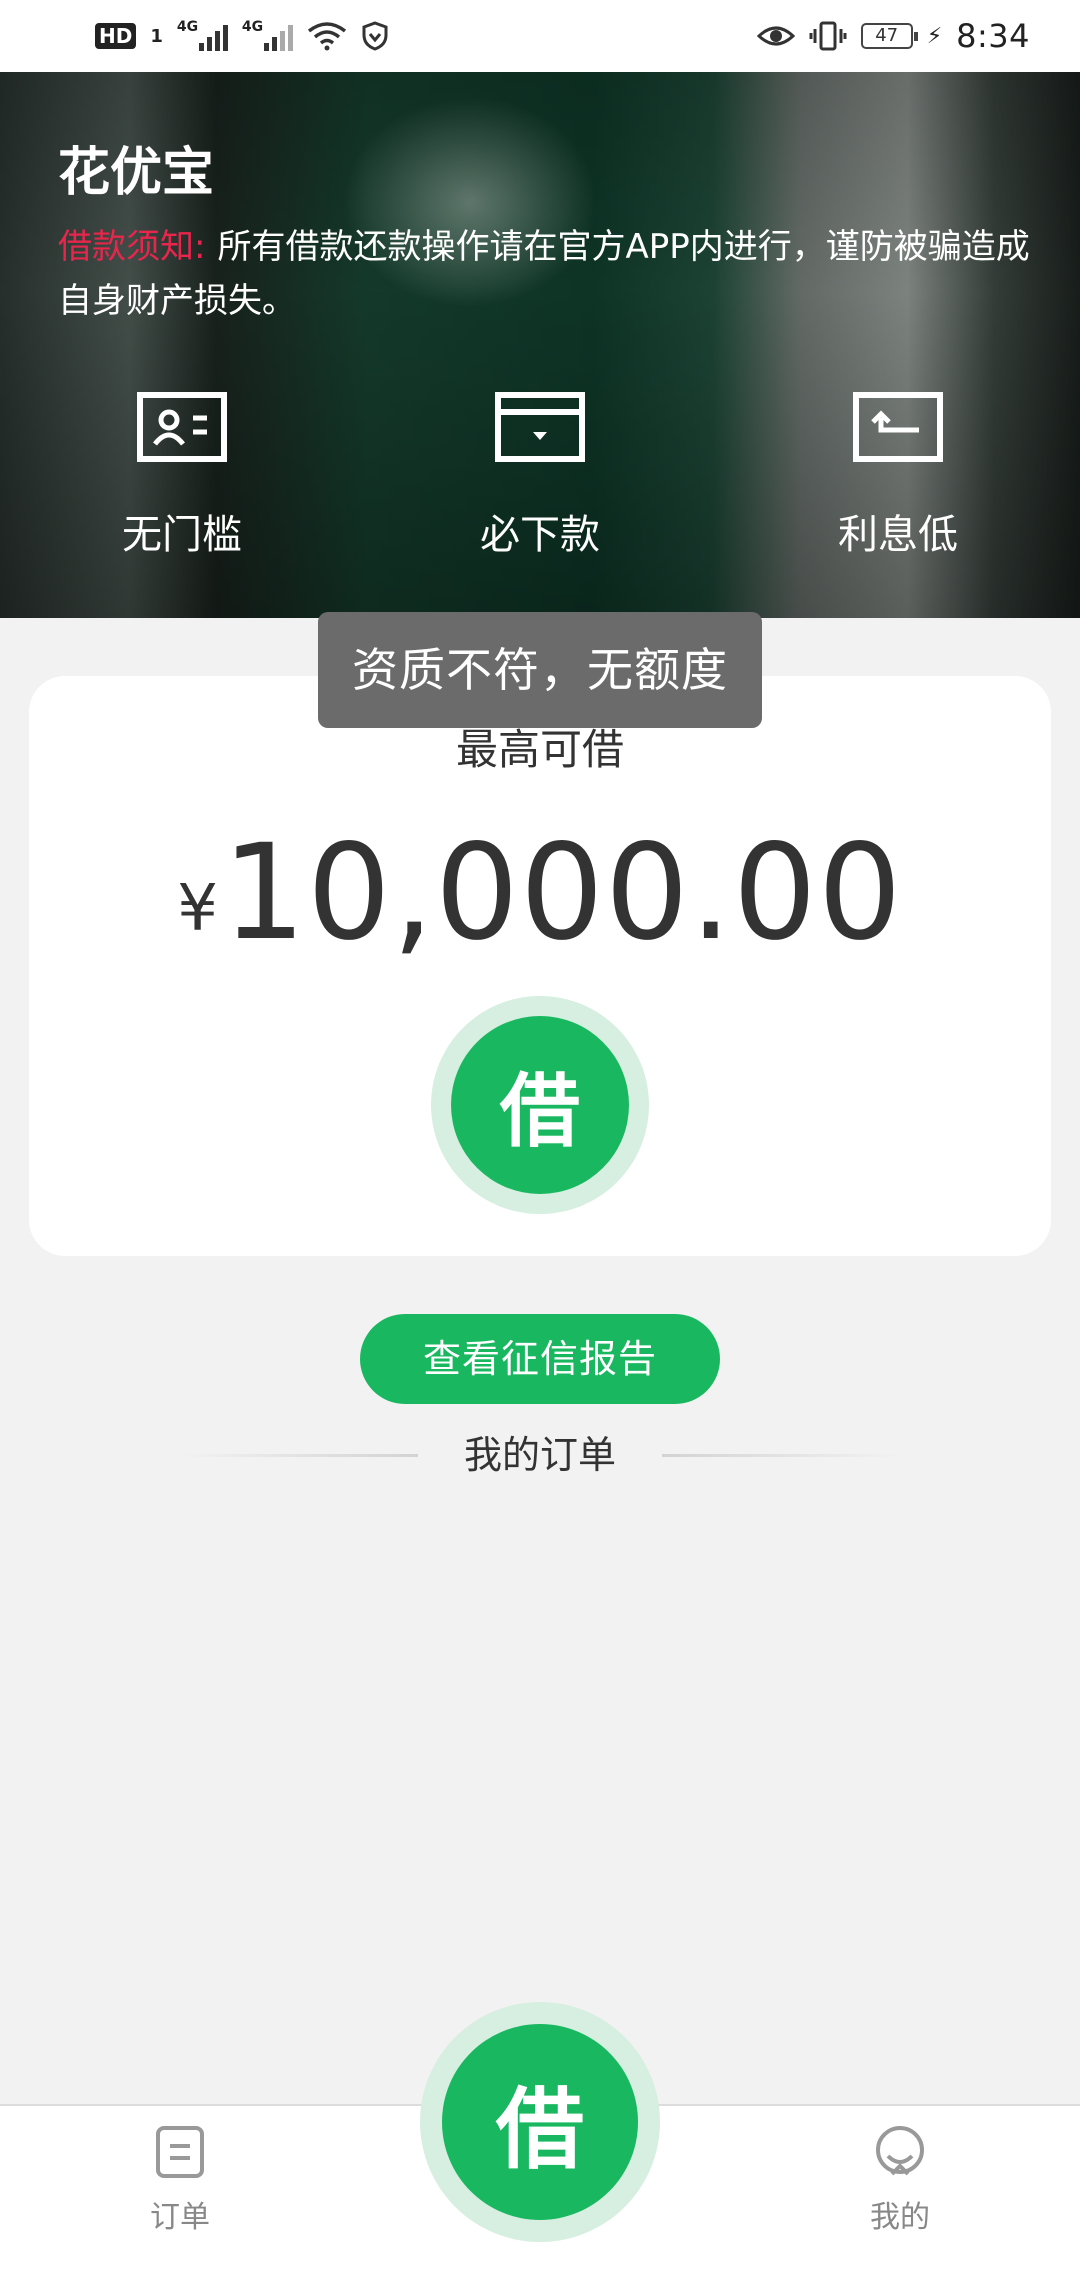  What do you see at coordinates (182, 476) in the screenshot?
I see `feature-no-threshold: 无门槛` at bounding box center [182, 476].